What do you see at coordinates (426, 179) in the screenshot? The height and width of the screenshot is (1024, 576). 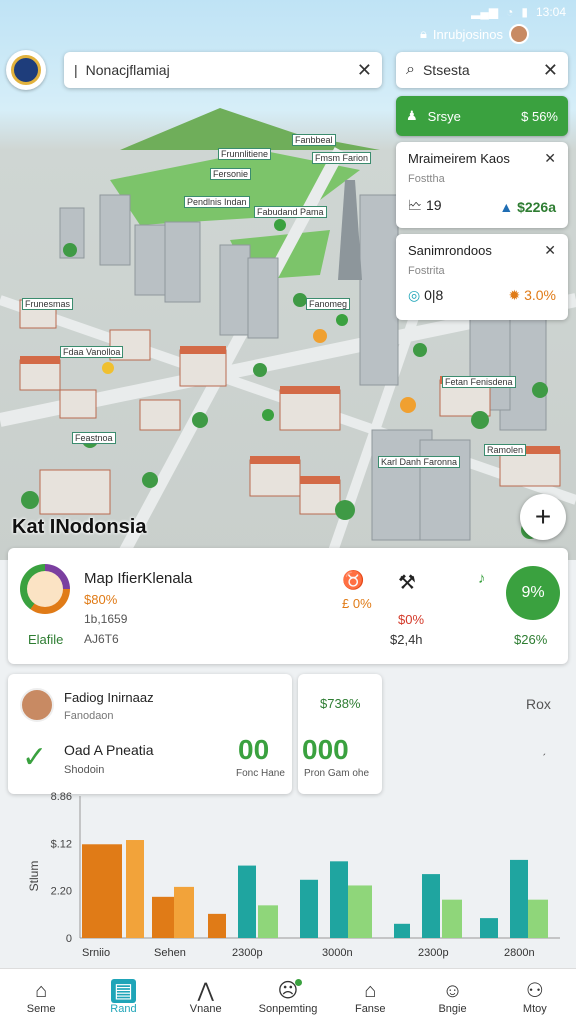 I see `info-card-subtitle: Fosttha` at bounding box center [426, 179].